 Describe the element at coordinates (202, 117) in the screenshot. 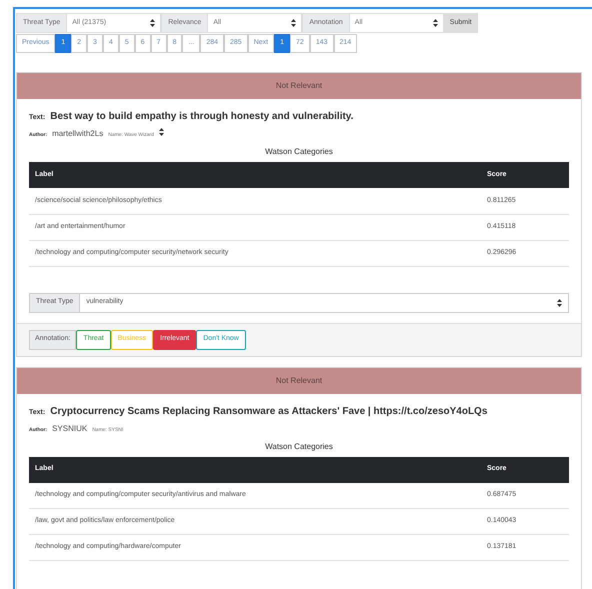

I see `post-text: Best way to build empathy is through honesty and vulnerability.` at that location.